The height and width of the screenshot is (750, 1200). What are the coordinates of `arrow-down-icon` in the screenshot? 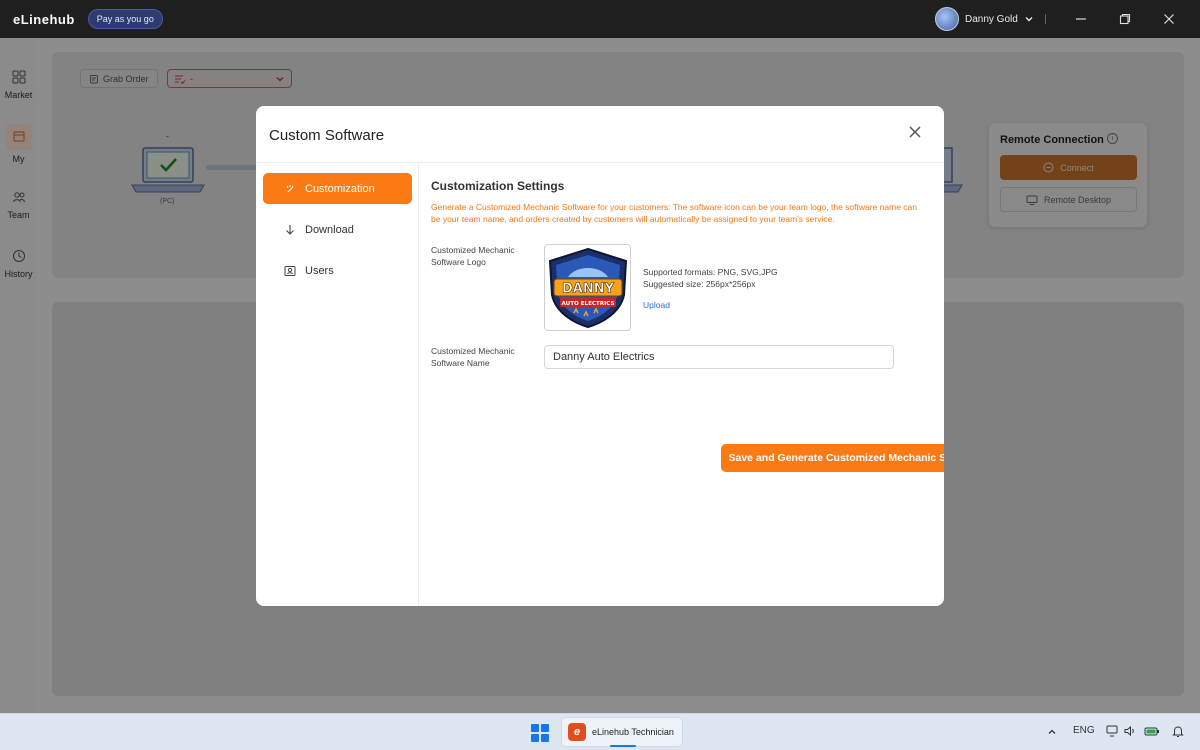 It's located at (290, 229).